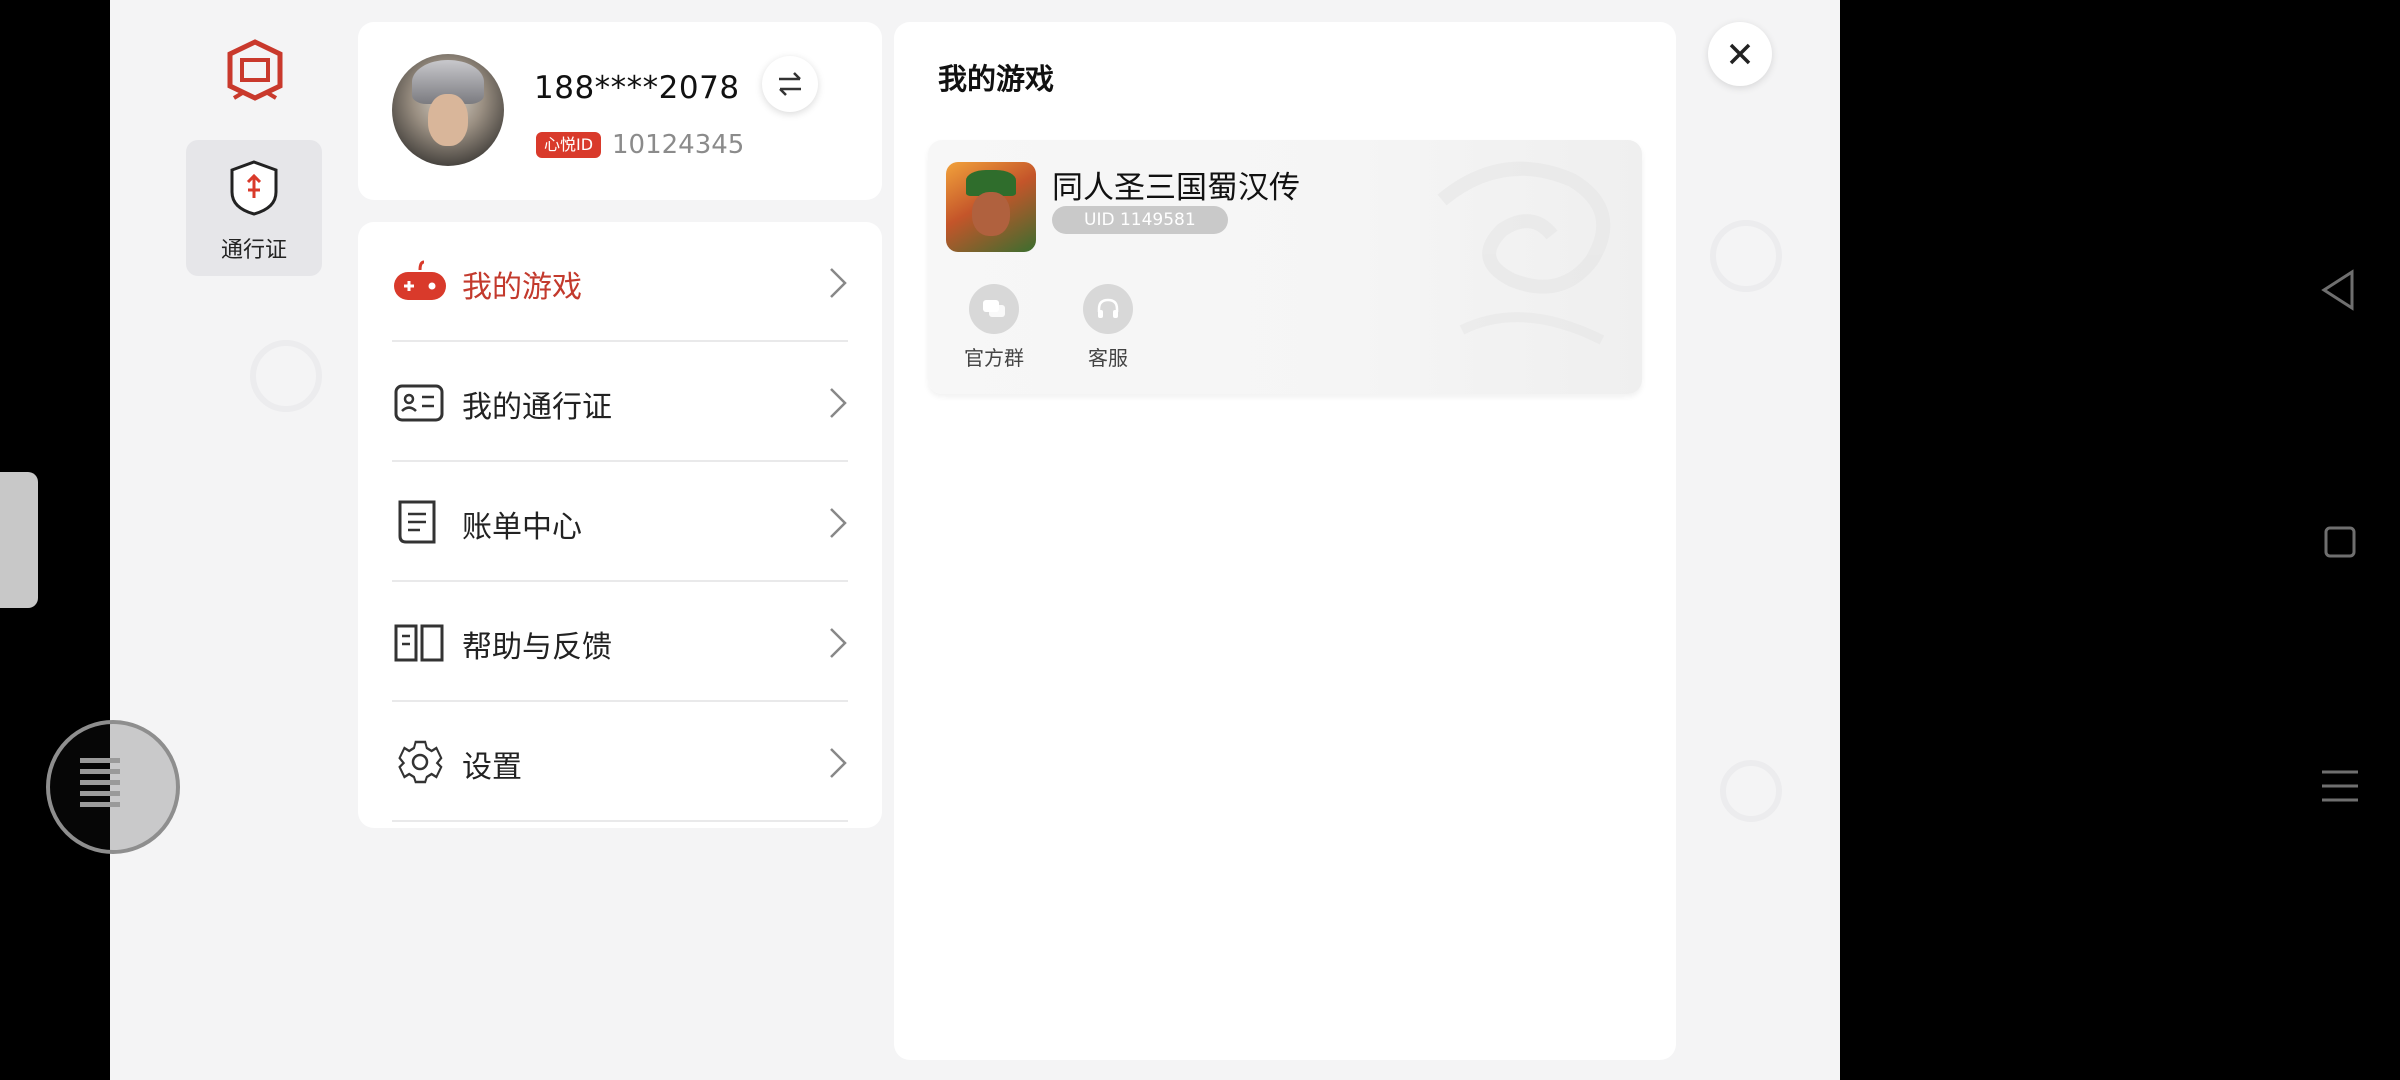 Image resolution: width=2400 pixels, height=1080 pixels. I want to click on shield-badge-icon, so click(254, 188).